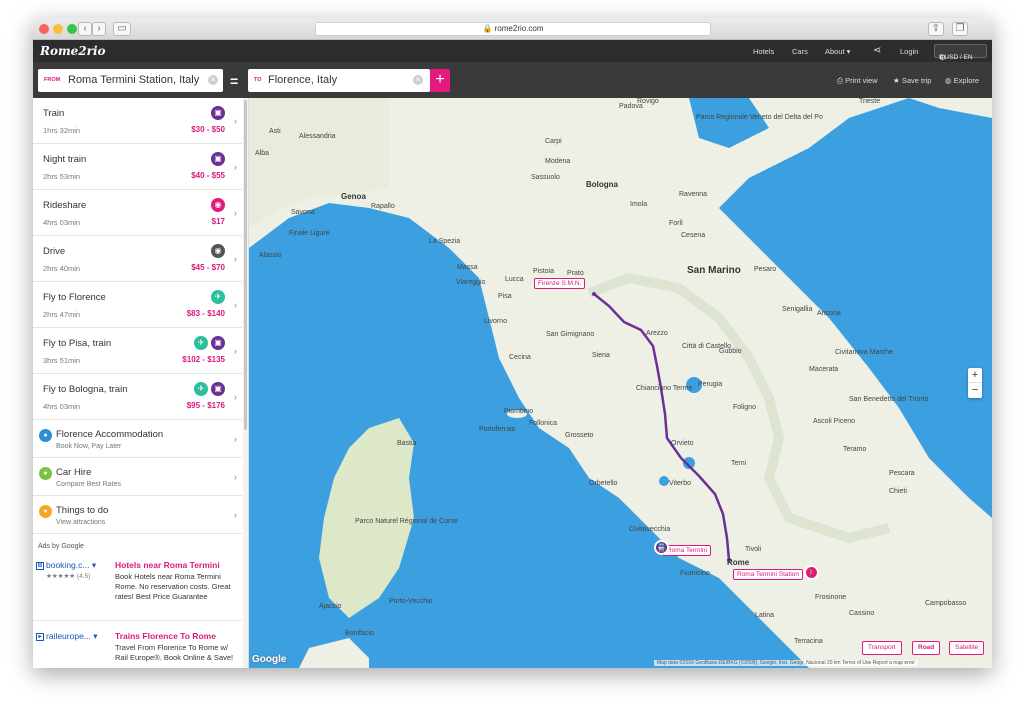 This screenshot has height=714, width=1024. I want to click on route-item: Train 1hrs 32min ▣ $30 - $50 ›, so click(137, 121).